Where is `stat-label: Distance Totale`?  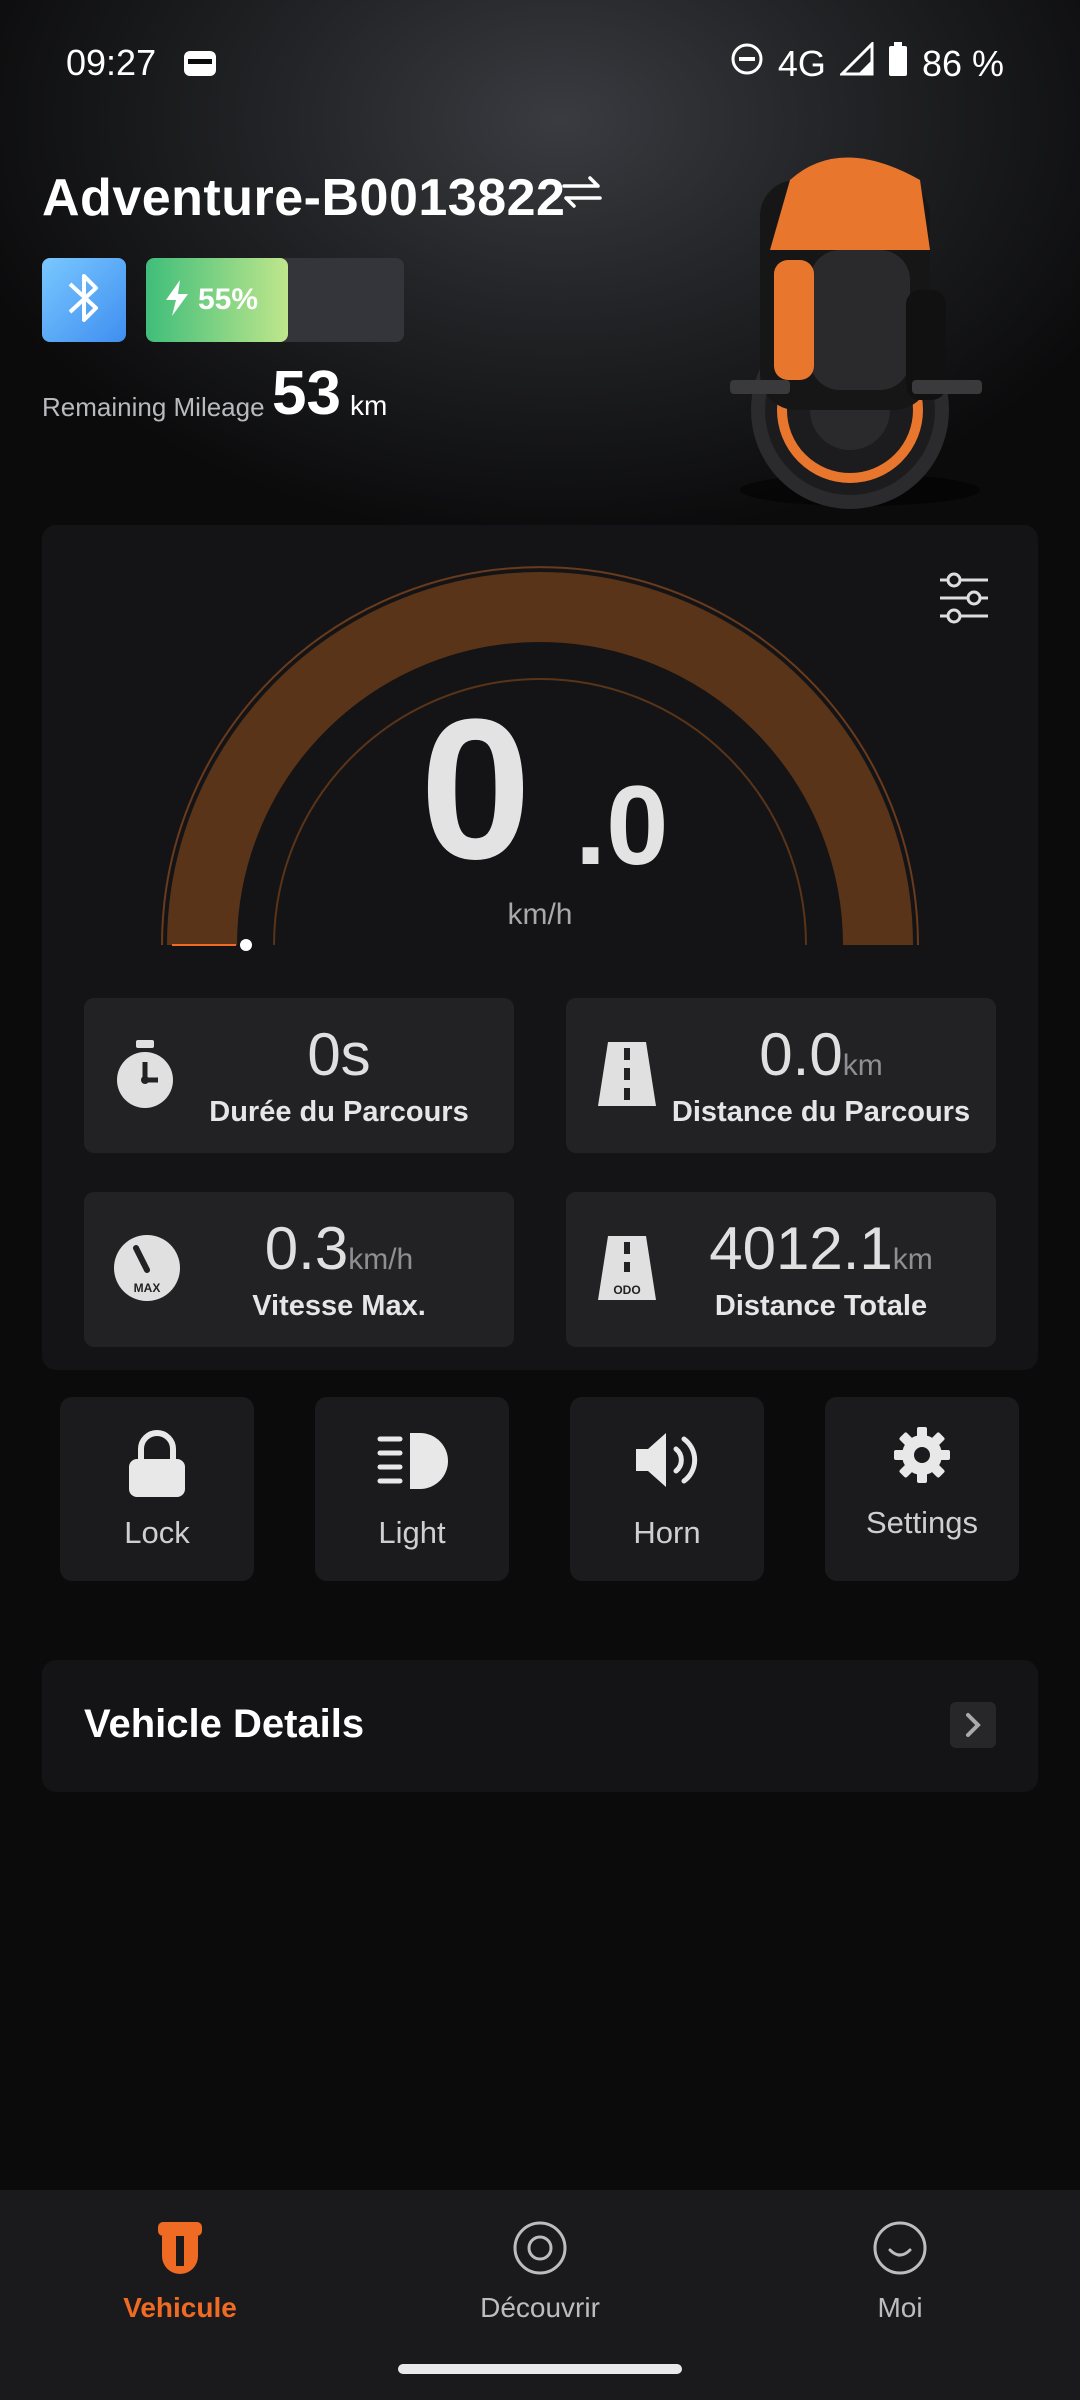
stat-label: Distance Totale is located at coordinates (821, 1306).